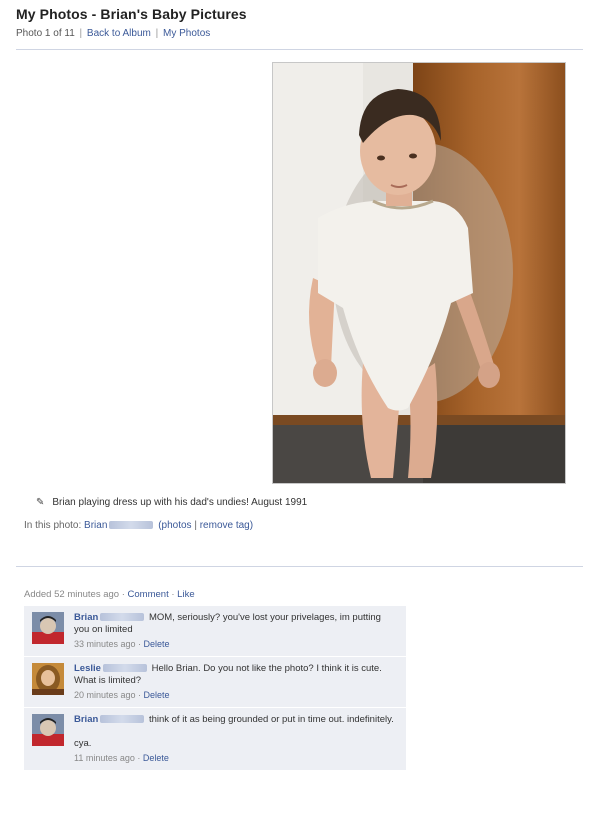  Describe the element at coordinates (174, 525) in the screenshot. I see `photos-link: (photos` at that location.